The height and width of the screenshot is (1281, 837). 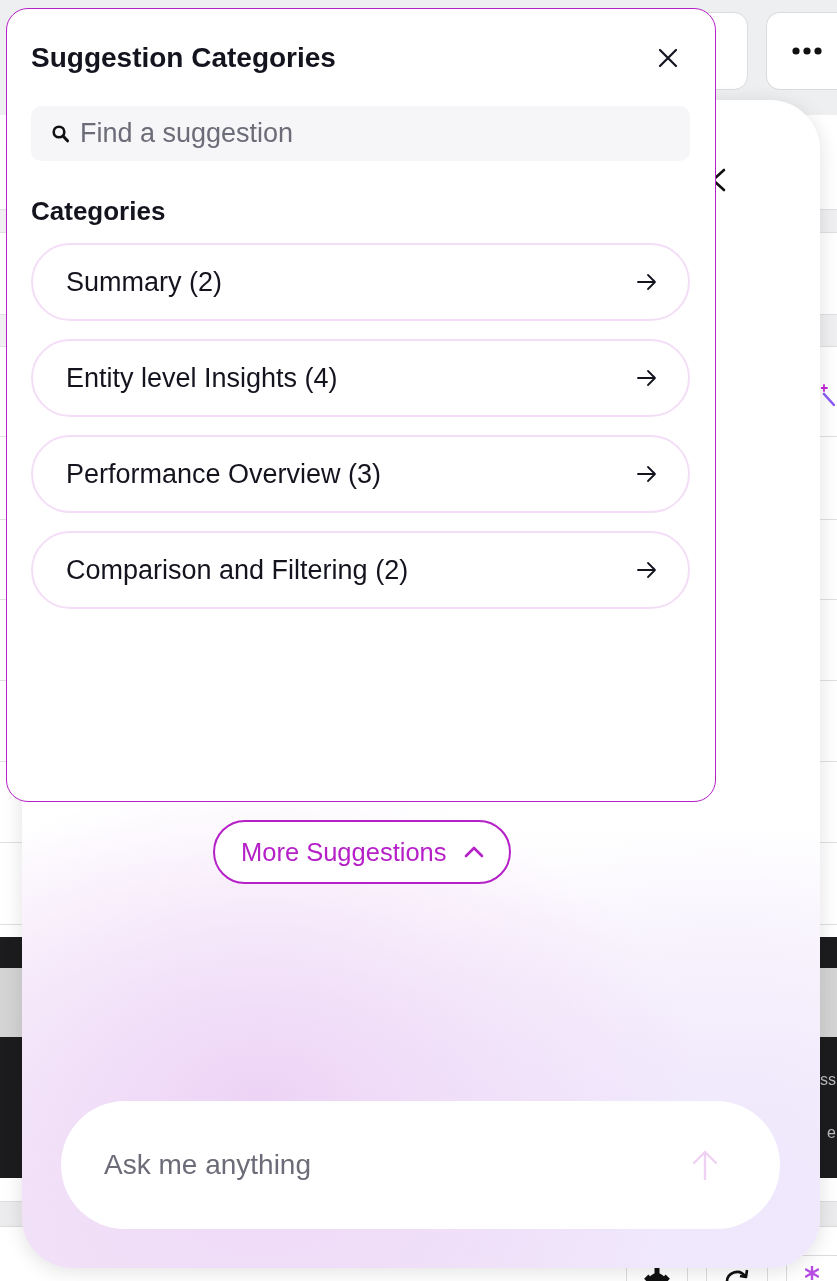 I want to click on asterisk-button, so click(x=811, y=1268).